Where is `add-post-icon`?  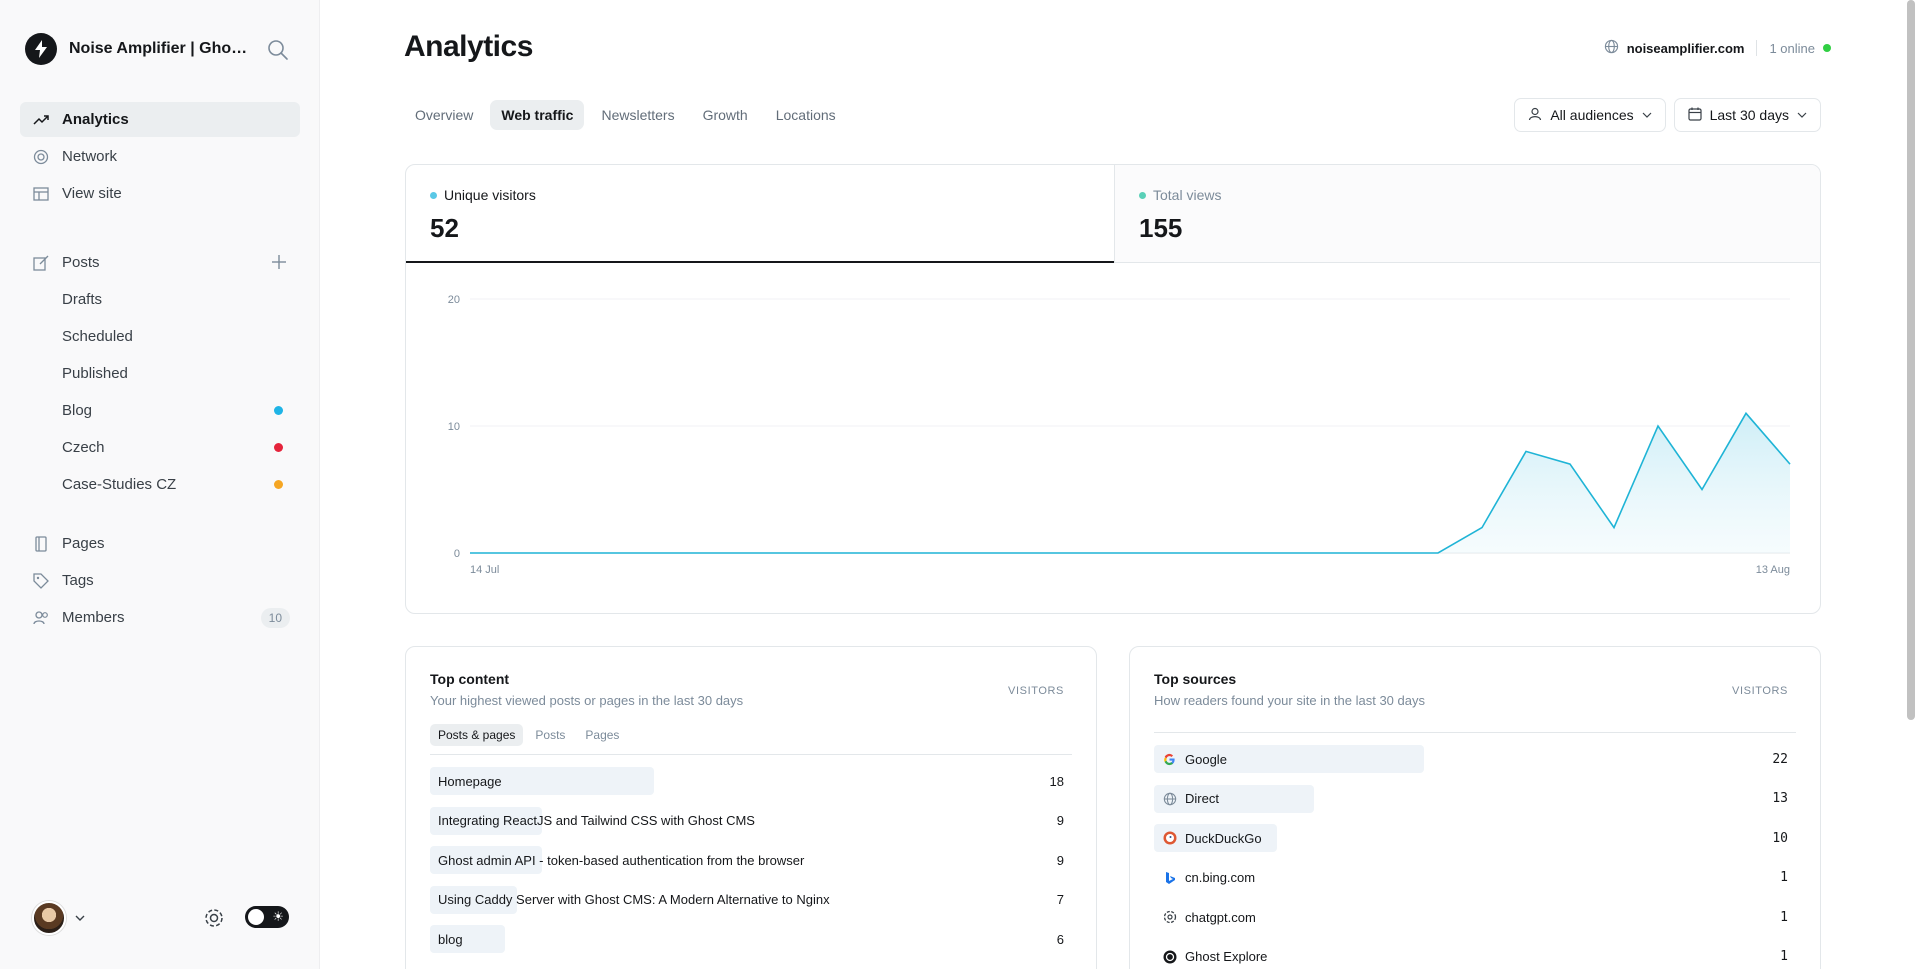
add-post-icon is located at coordinates (279, 262).